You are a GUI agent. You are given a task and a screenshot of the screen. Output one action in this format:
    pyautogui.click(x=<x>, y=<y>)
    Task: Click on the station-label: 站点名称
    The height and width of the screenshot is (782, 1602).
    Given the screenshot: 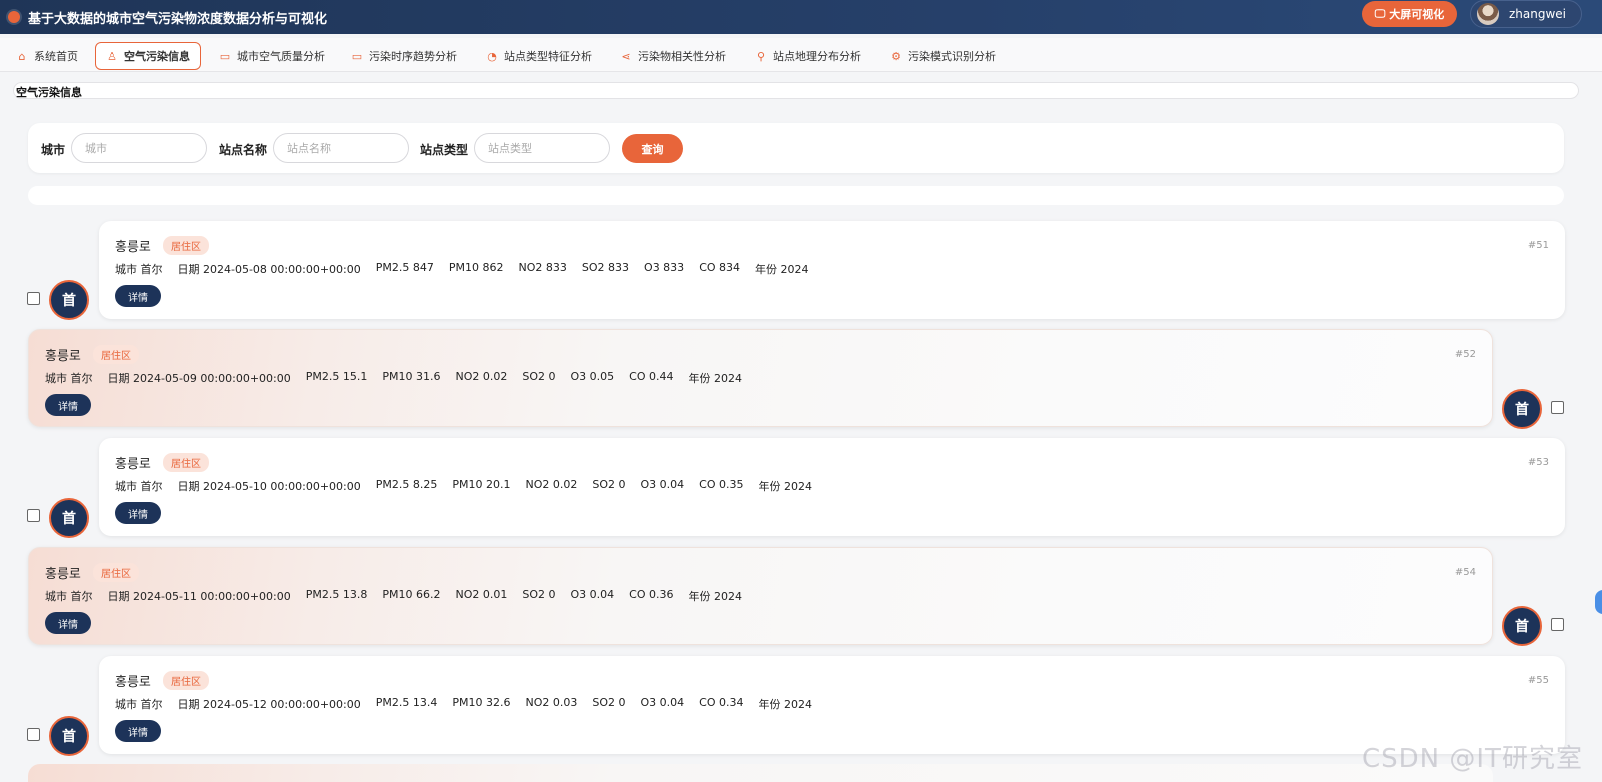 What is the action you would take?
    pyautogui.click(x=243, y=150)
    